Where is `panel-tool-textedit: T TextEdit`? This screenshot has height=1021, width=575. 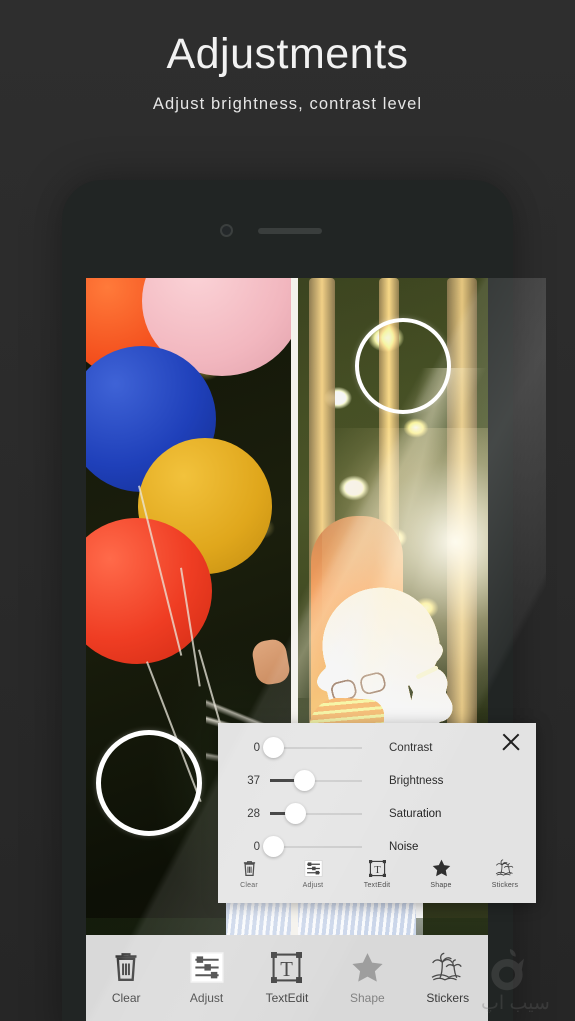
panel-tool-textedit: T TextEdit is located at coordinates (377, 873).